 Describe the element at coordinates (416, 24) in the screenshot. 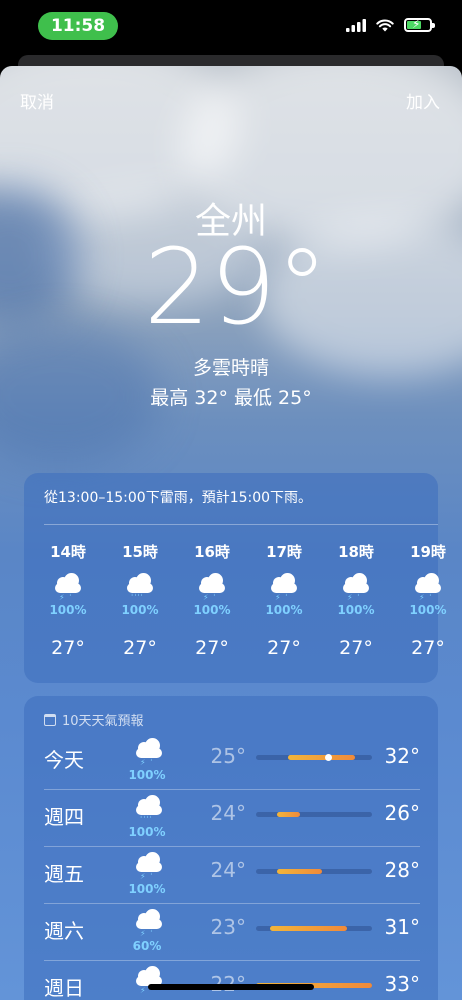

I see `charging-bolt-icon: ⚡` at that location.